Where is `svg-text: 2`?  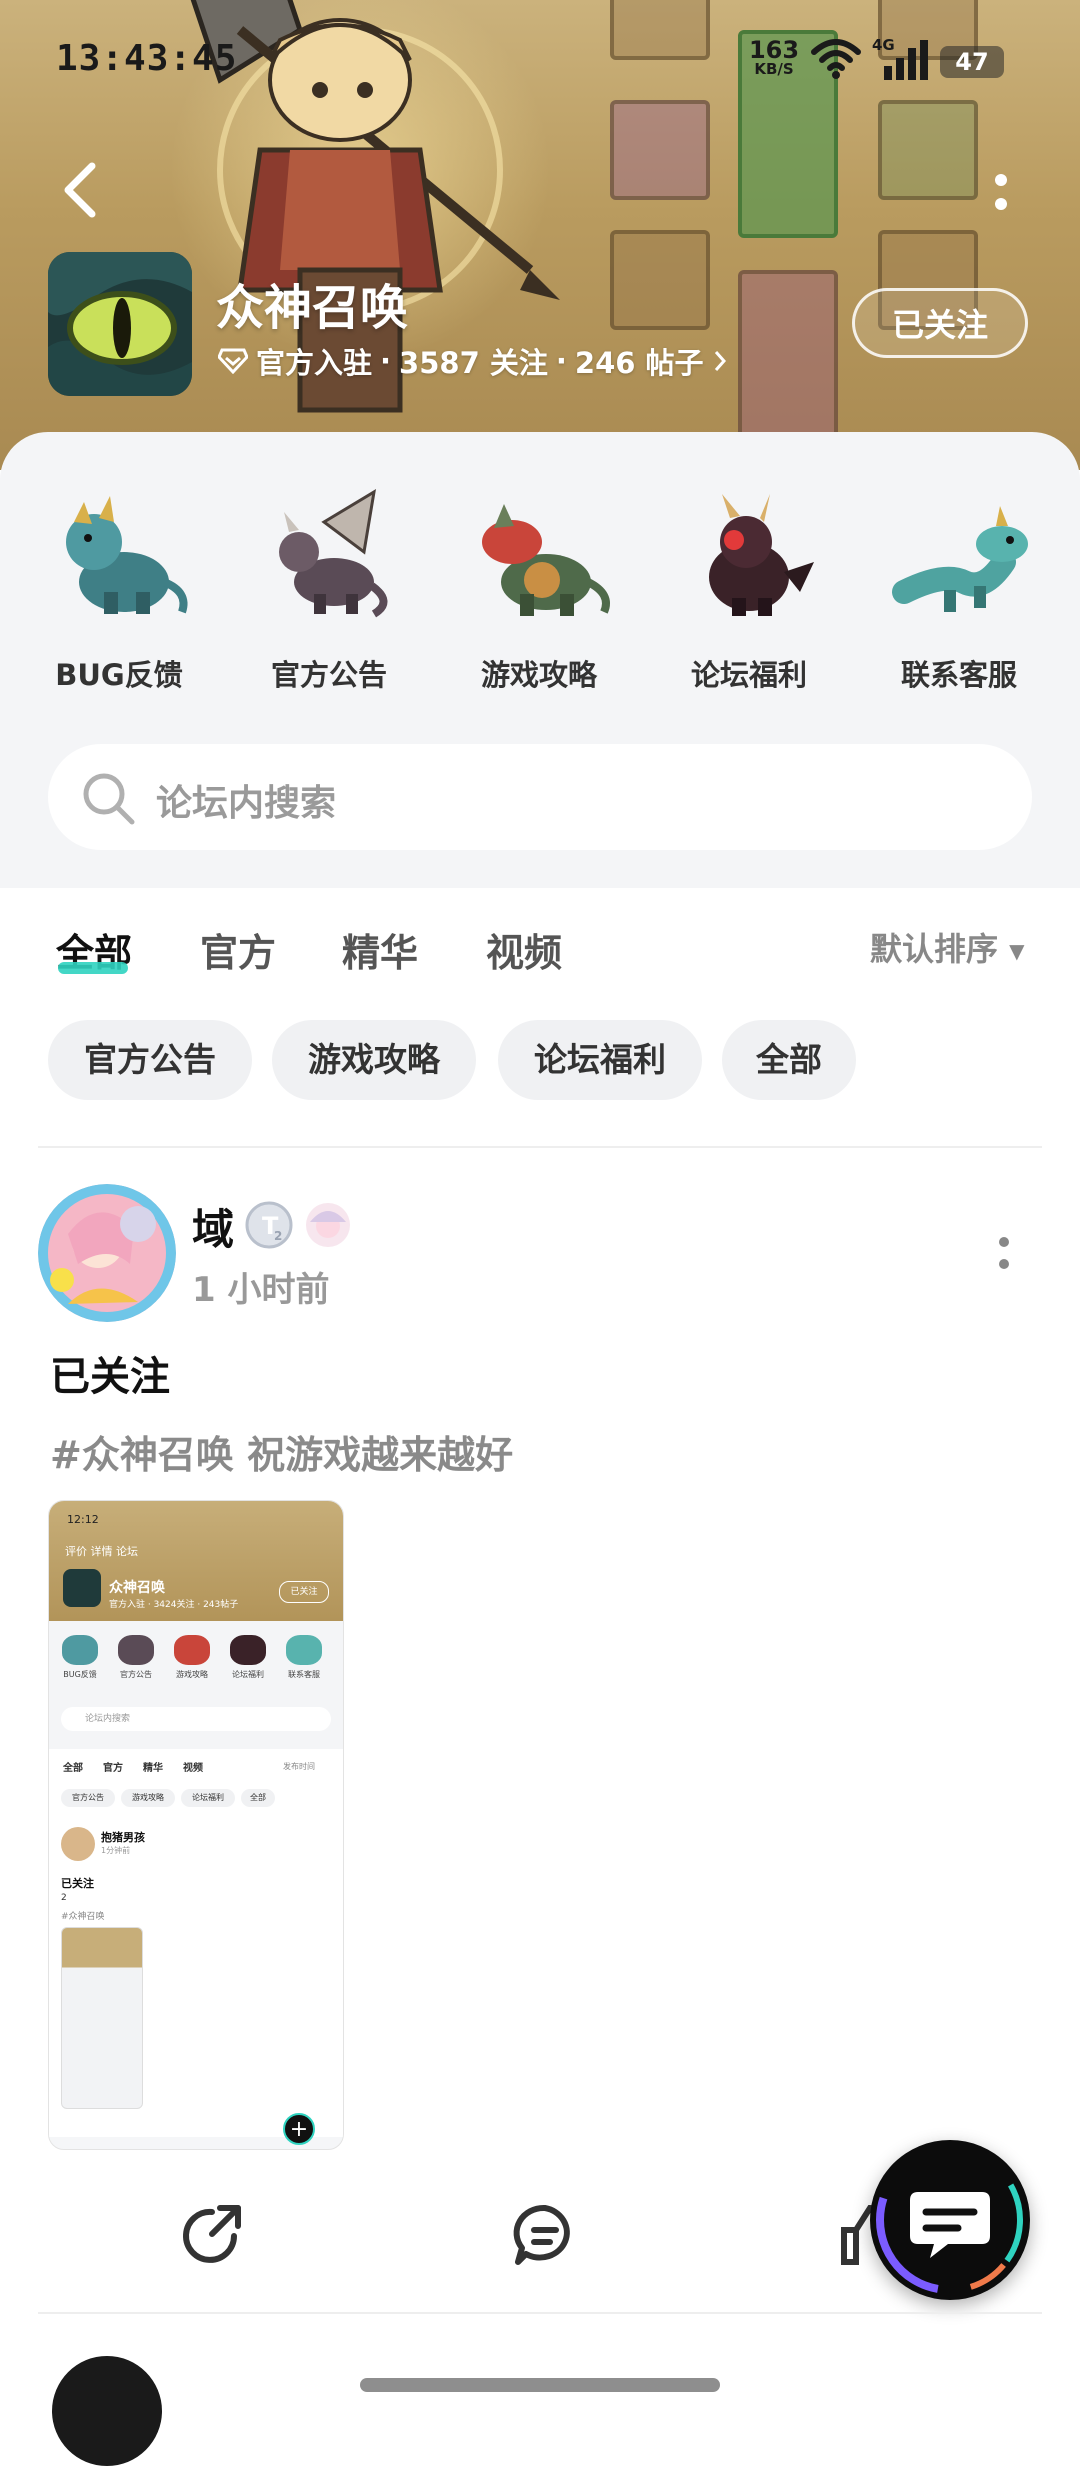 svg-text: 2 is located at coordinates (278, 1236).